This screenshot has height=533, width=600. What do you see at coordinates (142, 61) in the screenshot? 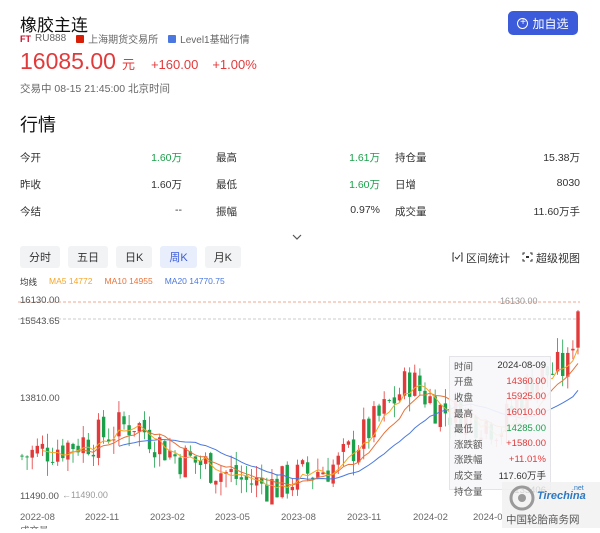
I see `price-block: 16085.00 元 +160.00 +1.00%` at bounding box center [142, 61].